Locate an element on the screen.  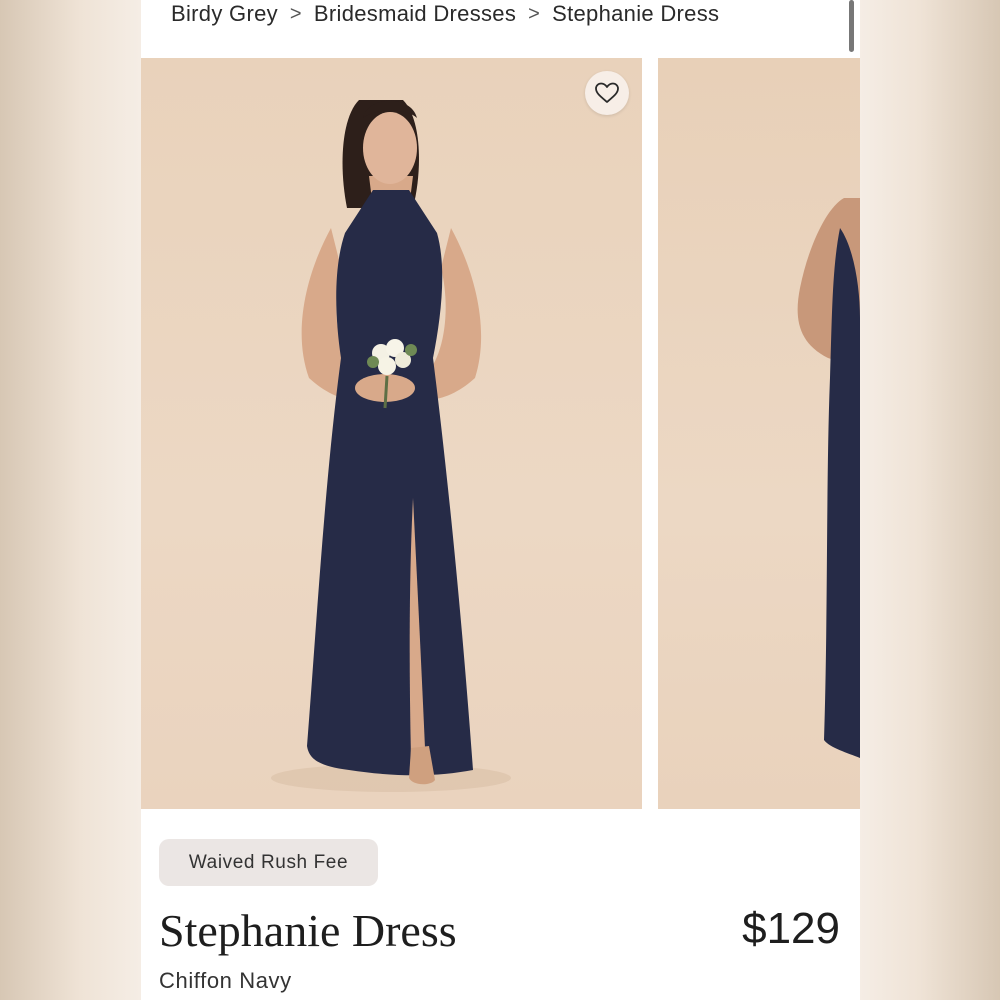
scrollbar is located at coordinates (851, 26).